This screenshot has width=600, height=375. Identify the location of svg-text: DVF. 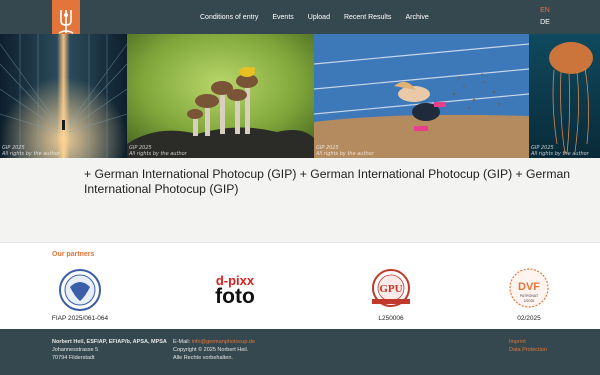
(529, 287).